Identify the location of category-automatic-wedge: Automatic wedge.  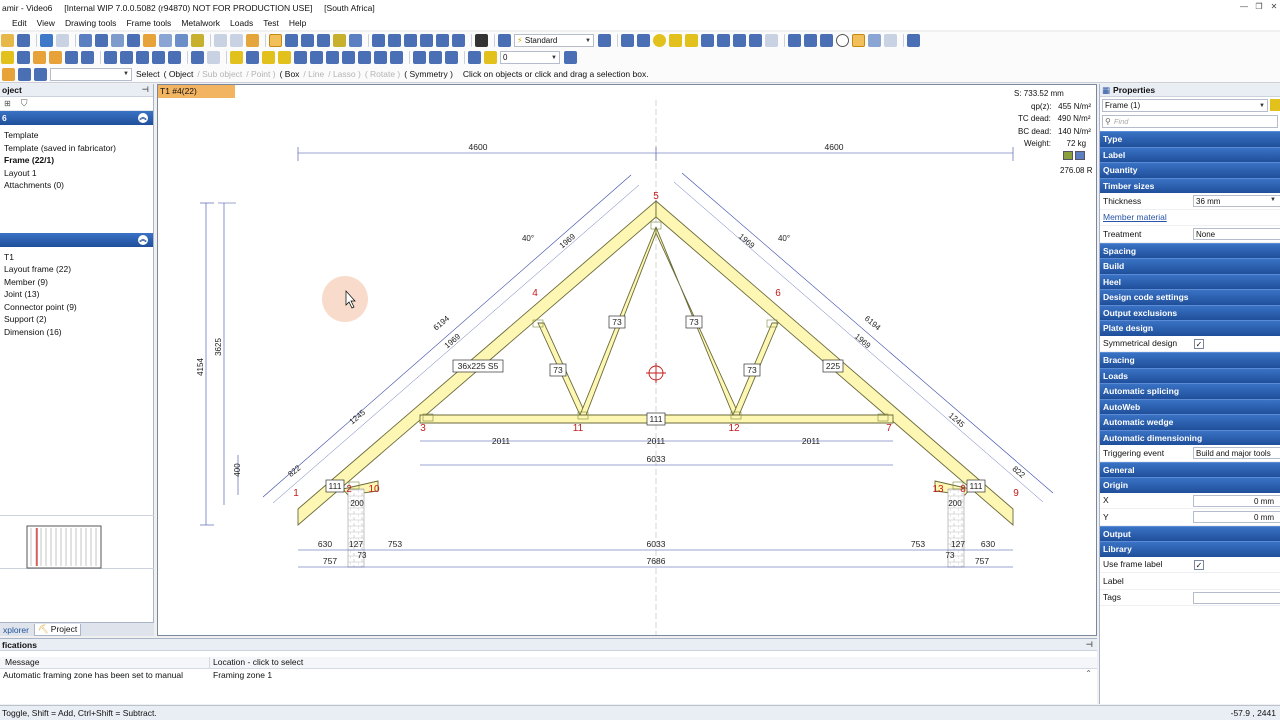
(1190, 422).